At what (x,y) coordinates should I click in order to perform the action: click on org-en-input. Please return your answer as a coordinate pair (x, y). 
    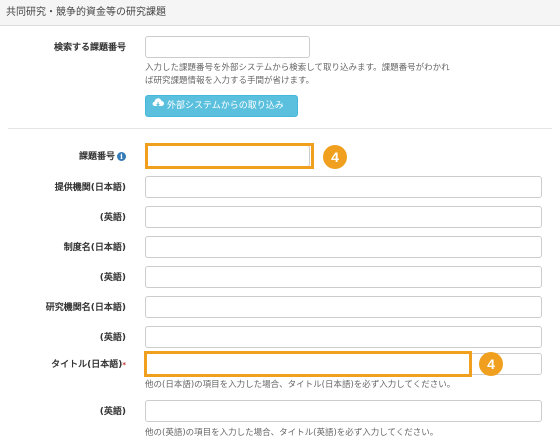
    Looking at the image, I should click on (343, 337).